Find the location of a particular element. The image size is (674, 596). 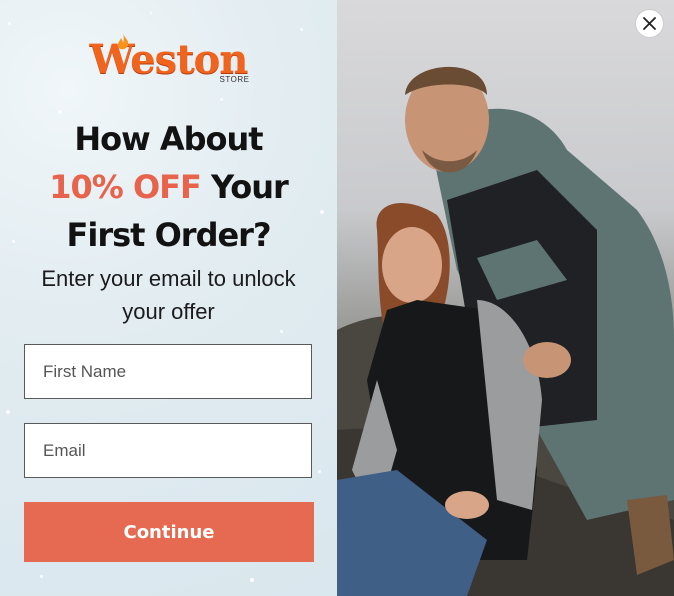

logo-wordmark: Weston STORE is located at coordinates (169, 64).